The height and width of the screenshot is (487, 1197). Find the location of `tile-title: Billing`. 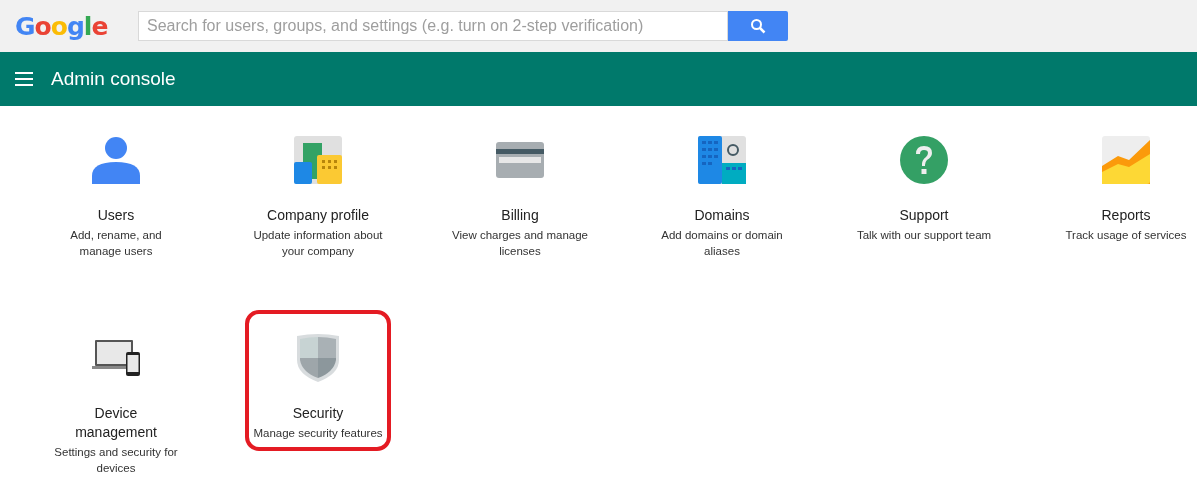

tile-title: Billing is located at coordinates (520, 215).